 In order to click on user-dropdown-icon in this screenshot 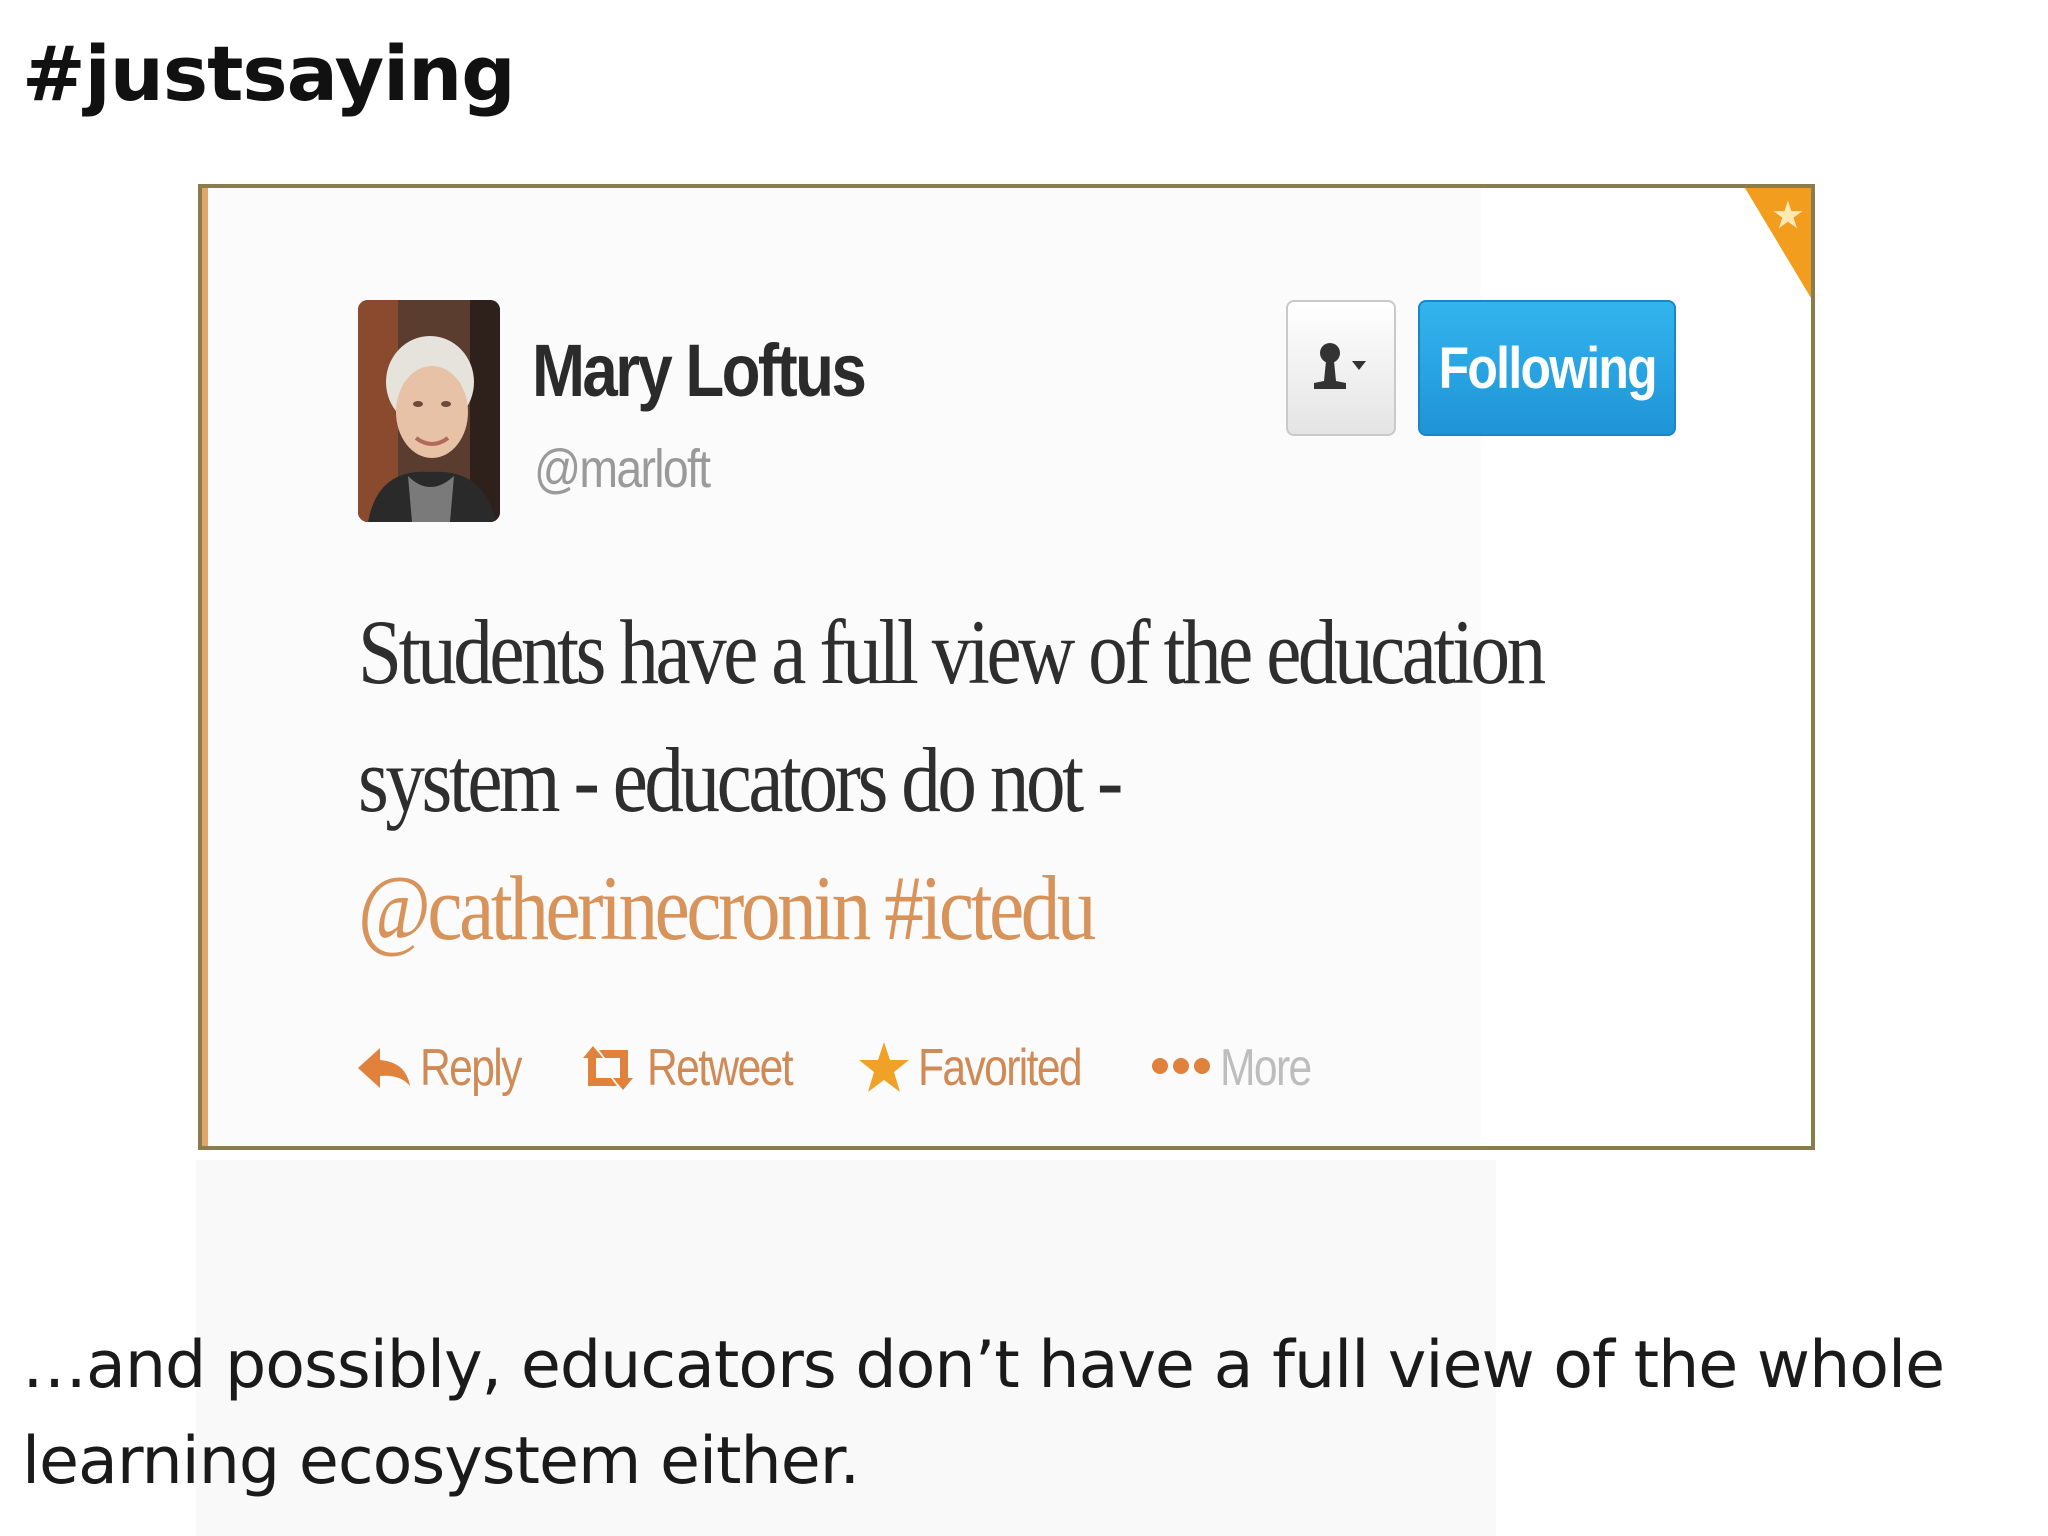, I will do `click(1340, 366)`.